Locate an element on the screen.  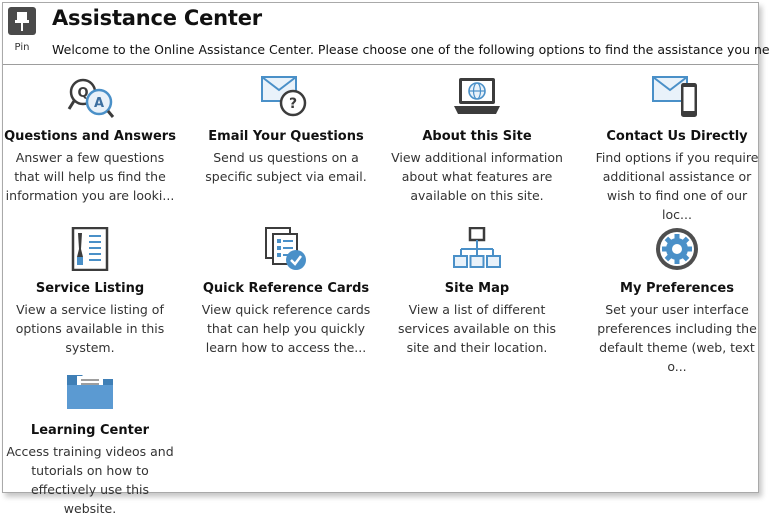
qa-icon: Q A is located at coordinates (91, 98).